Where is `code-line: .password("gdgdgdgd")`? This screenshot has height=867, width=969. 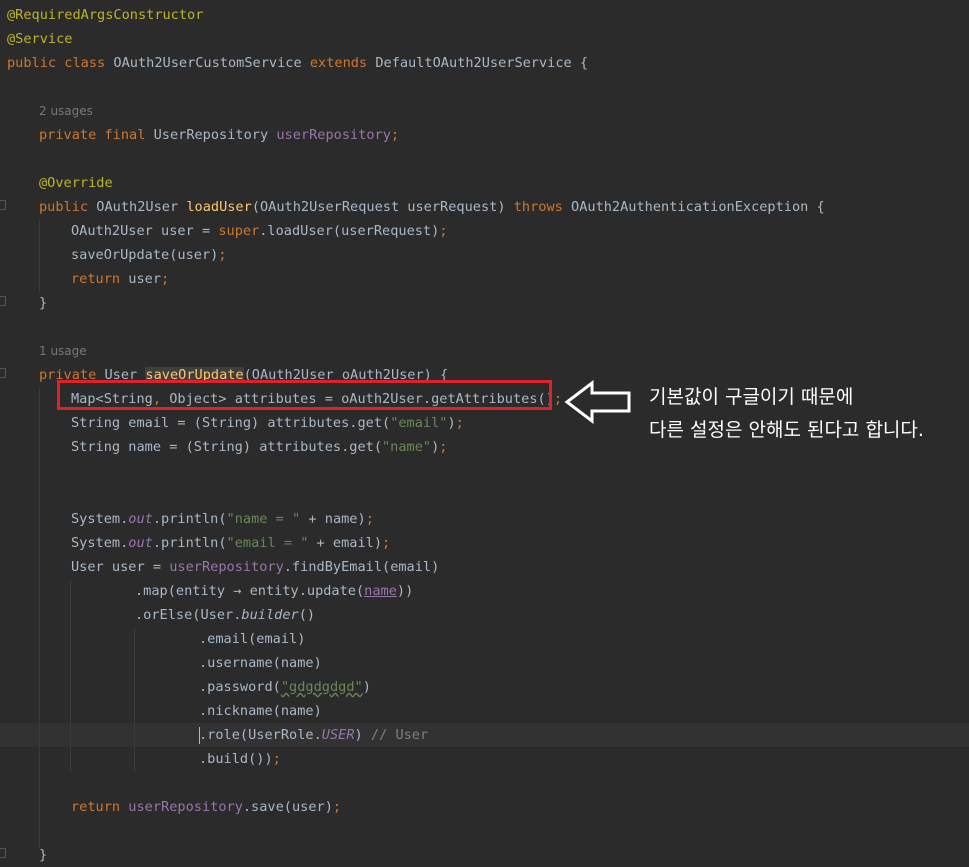 code-line: .password("gdgdgdgd") is located at coordinates (285, 687).